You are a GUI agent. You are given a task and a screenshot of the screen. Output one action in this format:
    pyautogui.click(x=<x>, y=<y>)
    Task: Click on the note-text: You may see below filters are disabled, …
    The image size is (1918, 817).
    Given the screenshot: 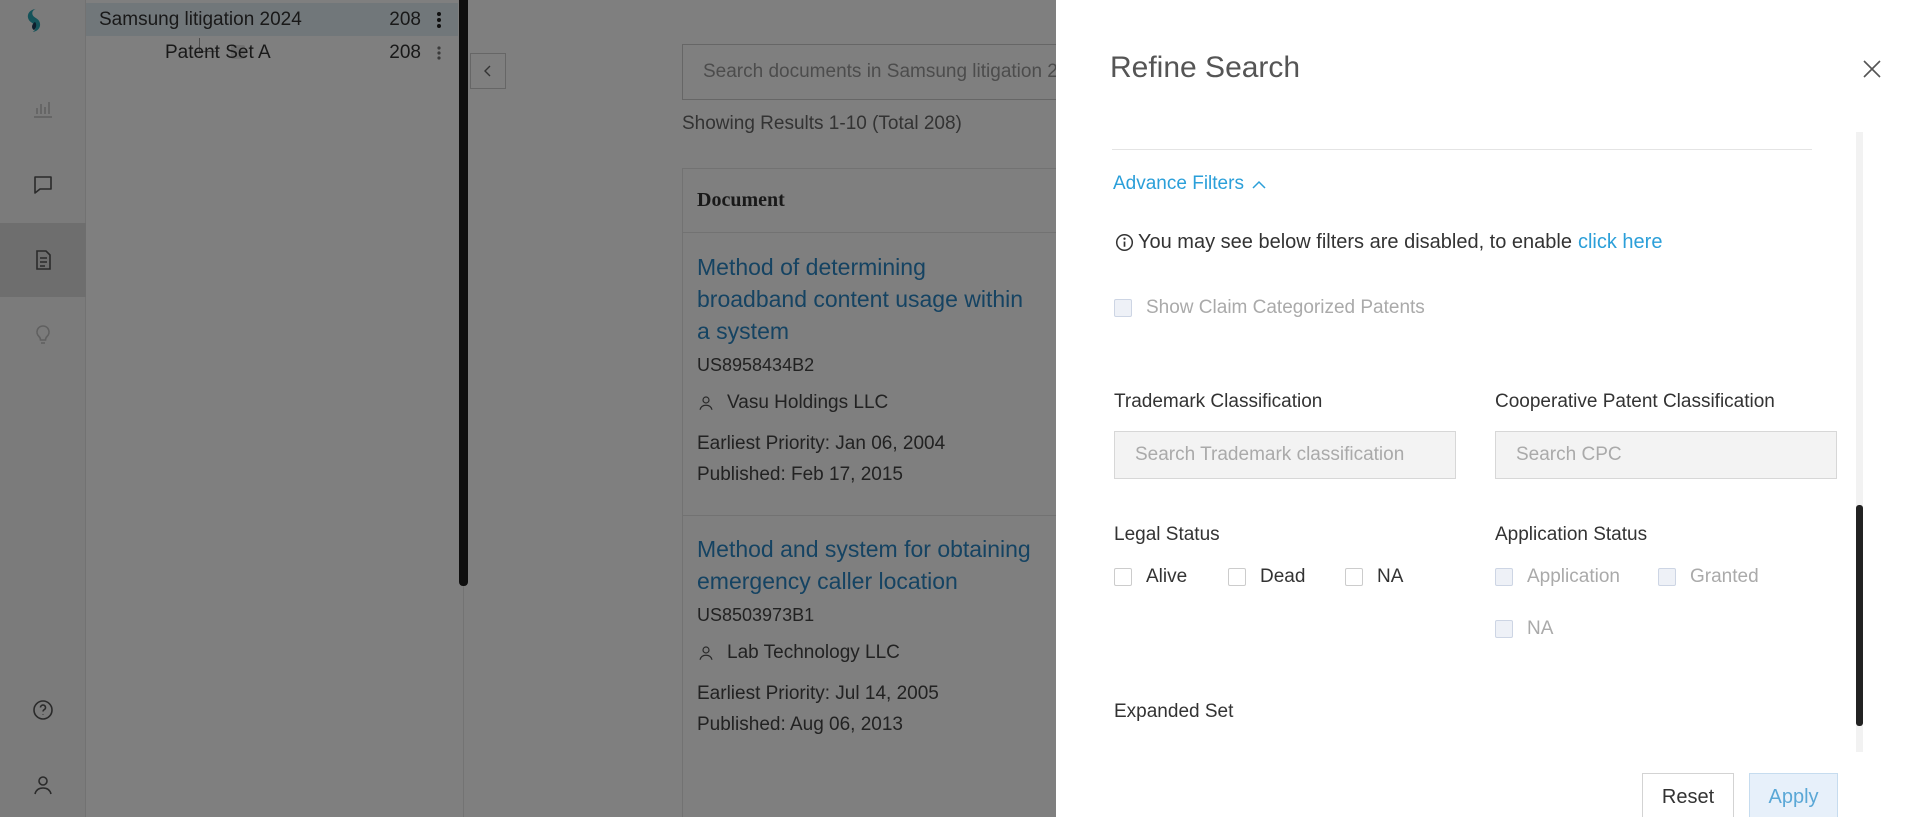 What is the action you would take?
    pyautogui.click(x=1355, y=242)
    